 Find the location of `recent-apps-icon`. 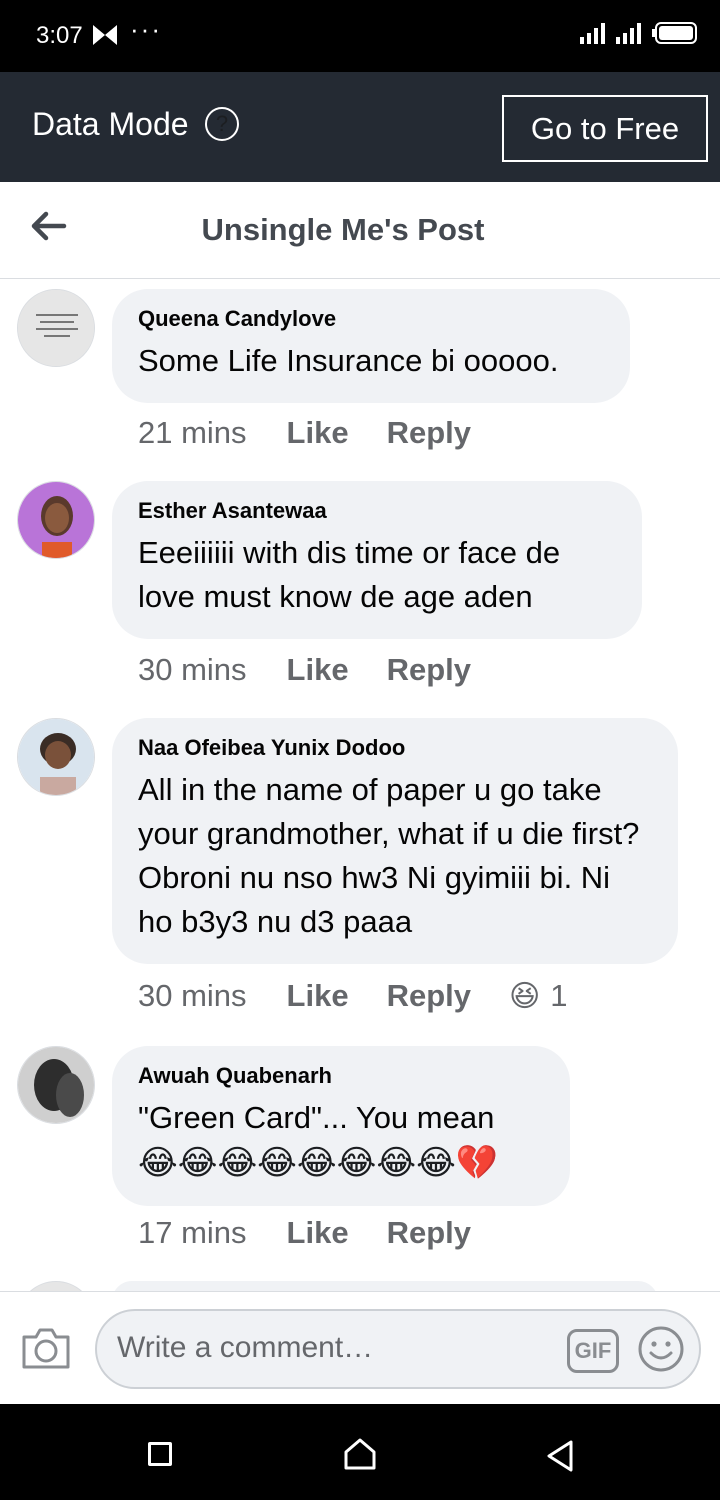

recent-apps-icon is located at coordinates (160, 1454).